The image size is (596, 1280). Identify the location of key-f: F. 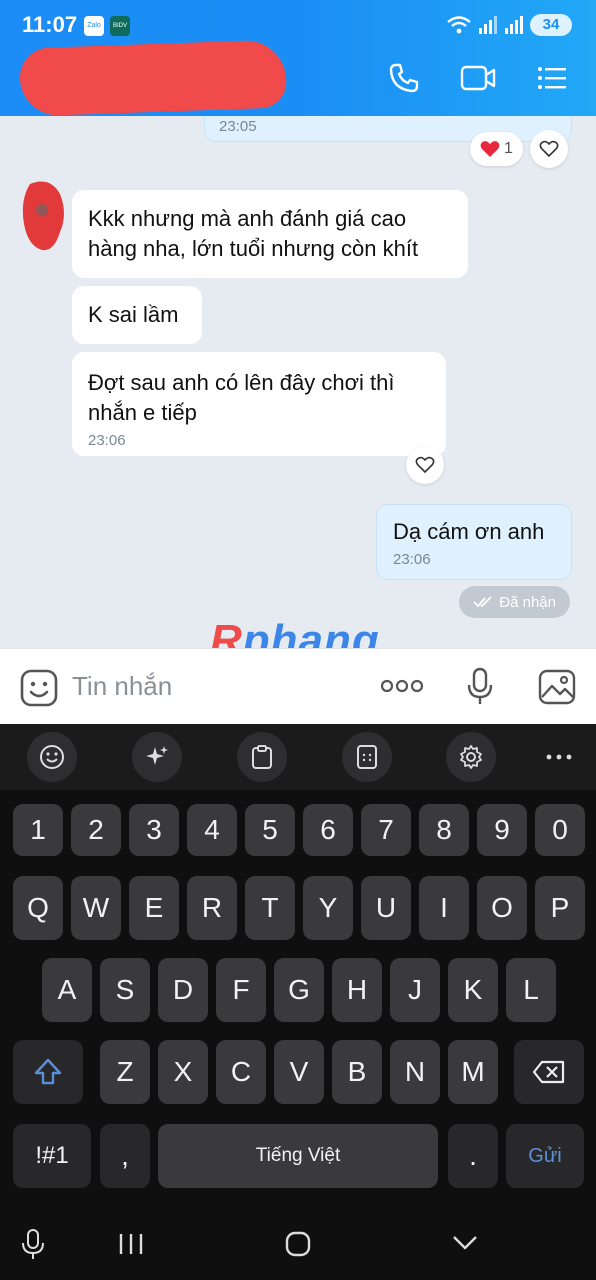
(241, 990).